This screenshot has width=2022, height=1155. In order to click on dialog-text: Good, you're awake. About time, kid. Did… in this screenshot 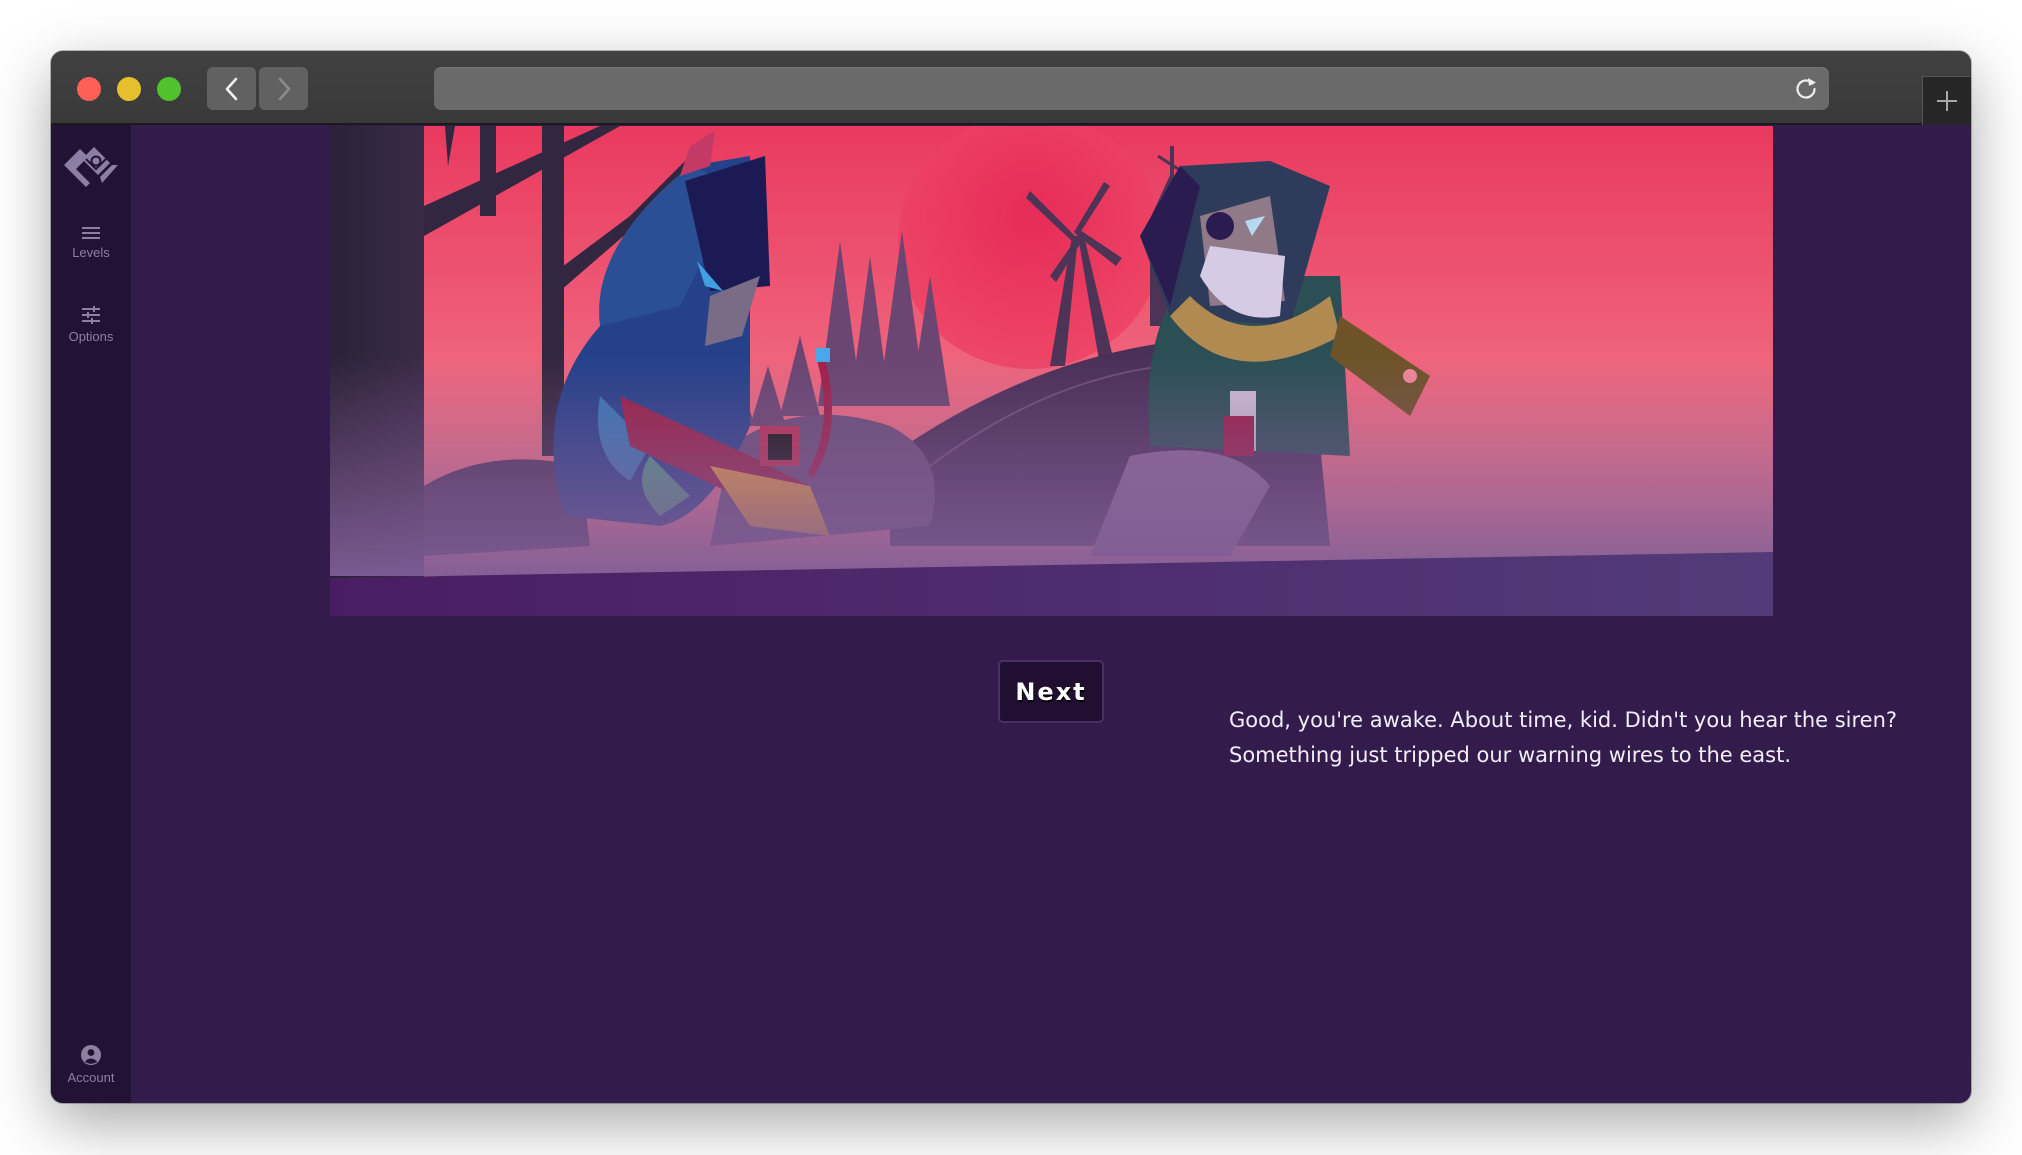, I will do `click(1579, 738)`.